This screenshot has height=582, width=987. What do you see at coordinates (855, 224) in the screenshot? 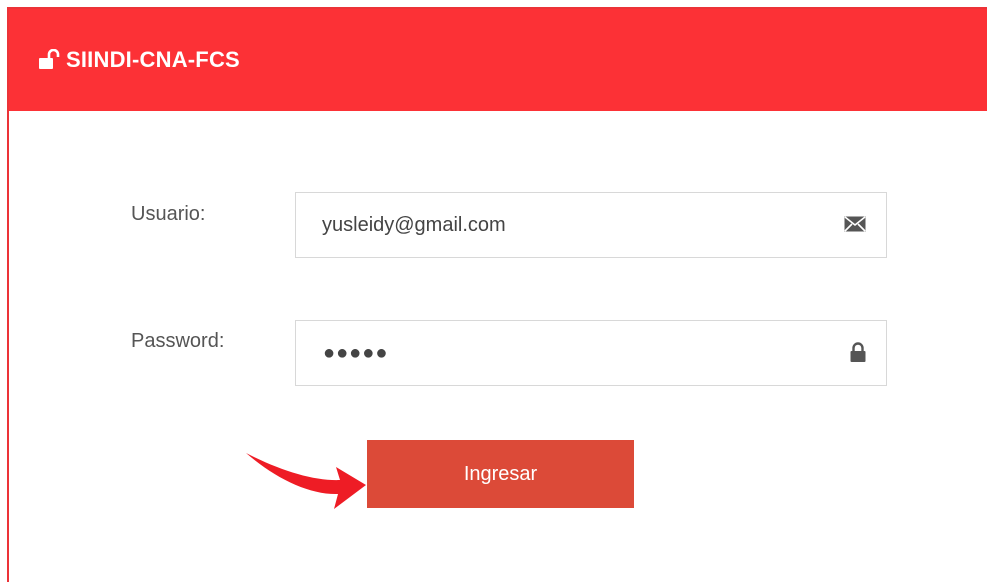
I see `envelope-icon` at bounding box center [855, 224].